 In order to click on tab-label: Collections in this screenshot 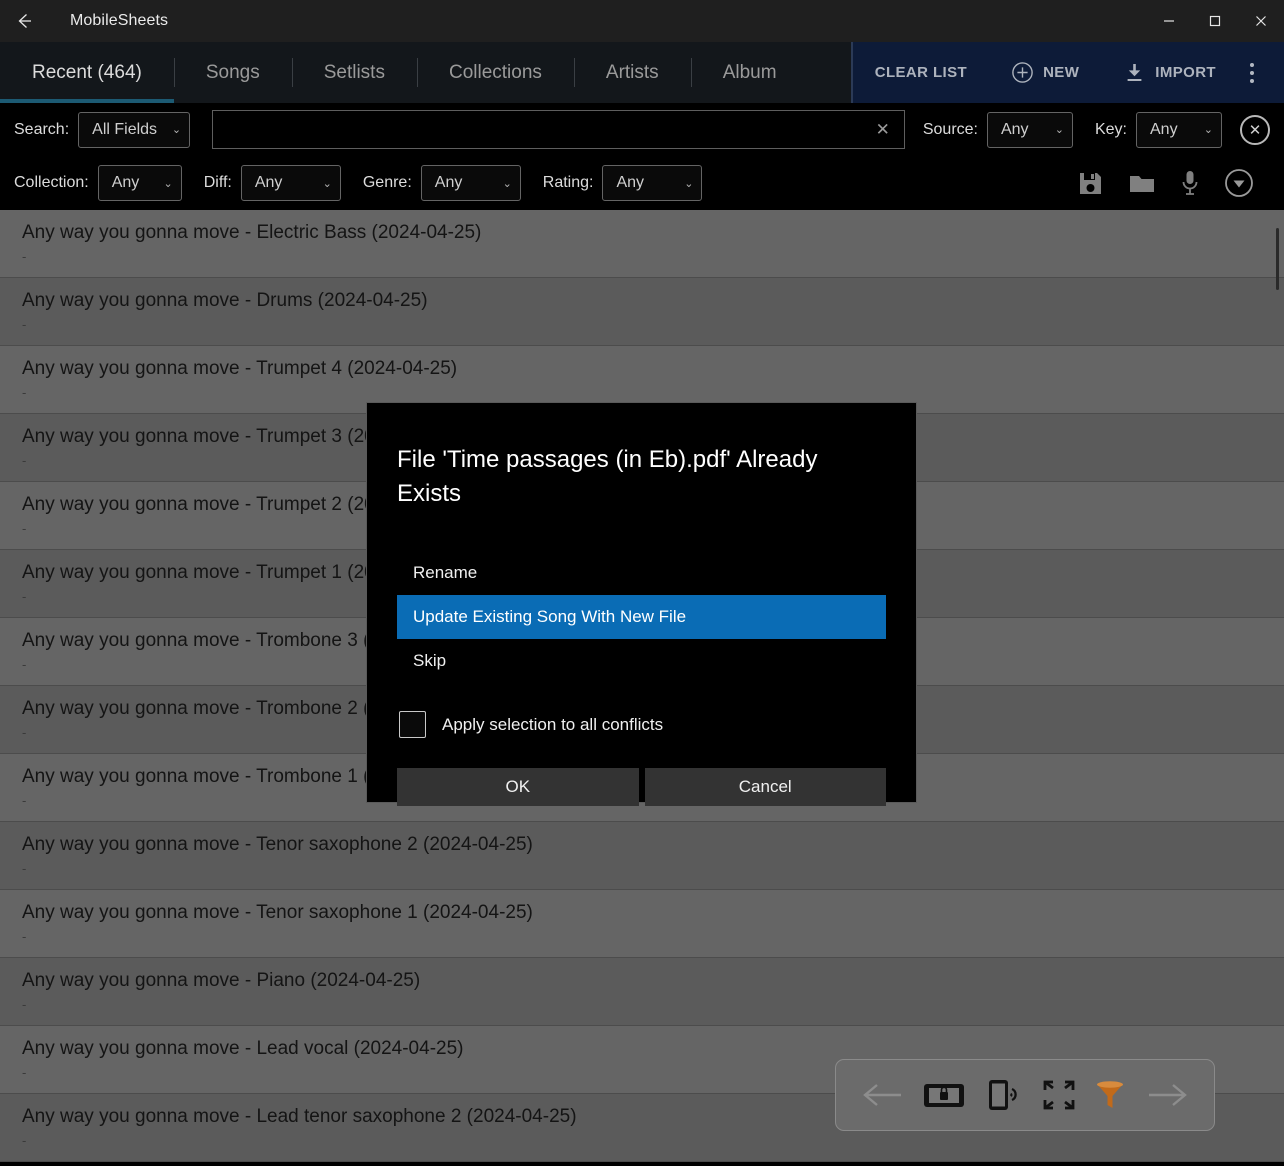, I will do `click(495, 72)`.